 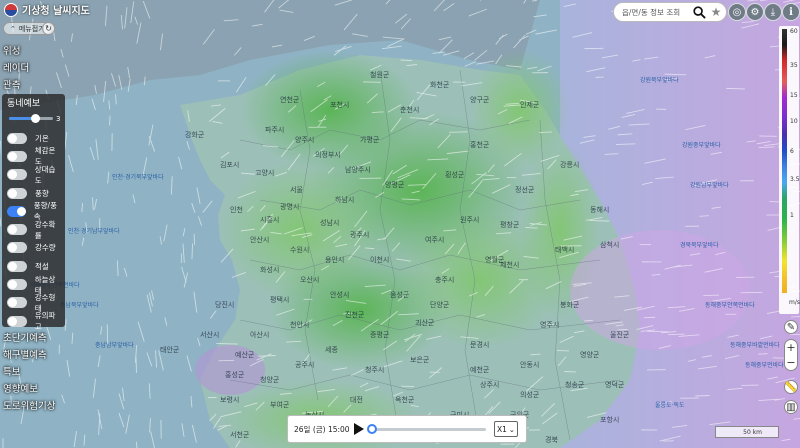 What do you see at coordinates (94, 231) in the screenshot?
I see `sea-zone-label: 인천·경기남부앞바다` at bounding box center [94, 231].